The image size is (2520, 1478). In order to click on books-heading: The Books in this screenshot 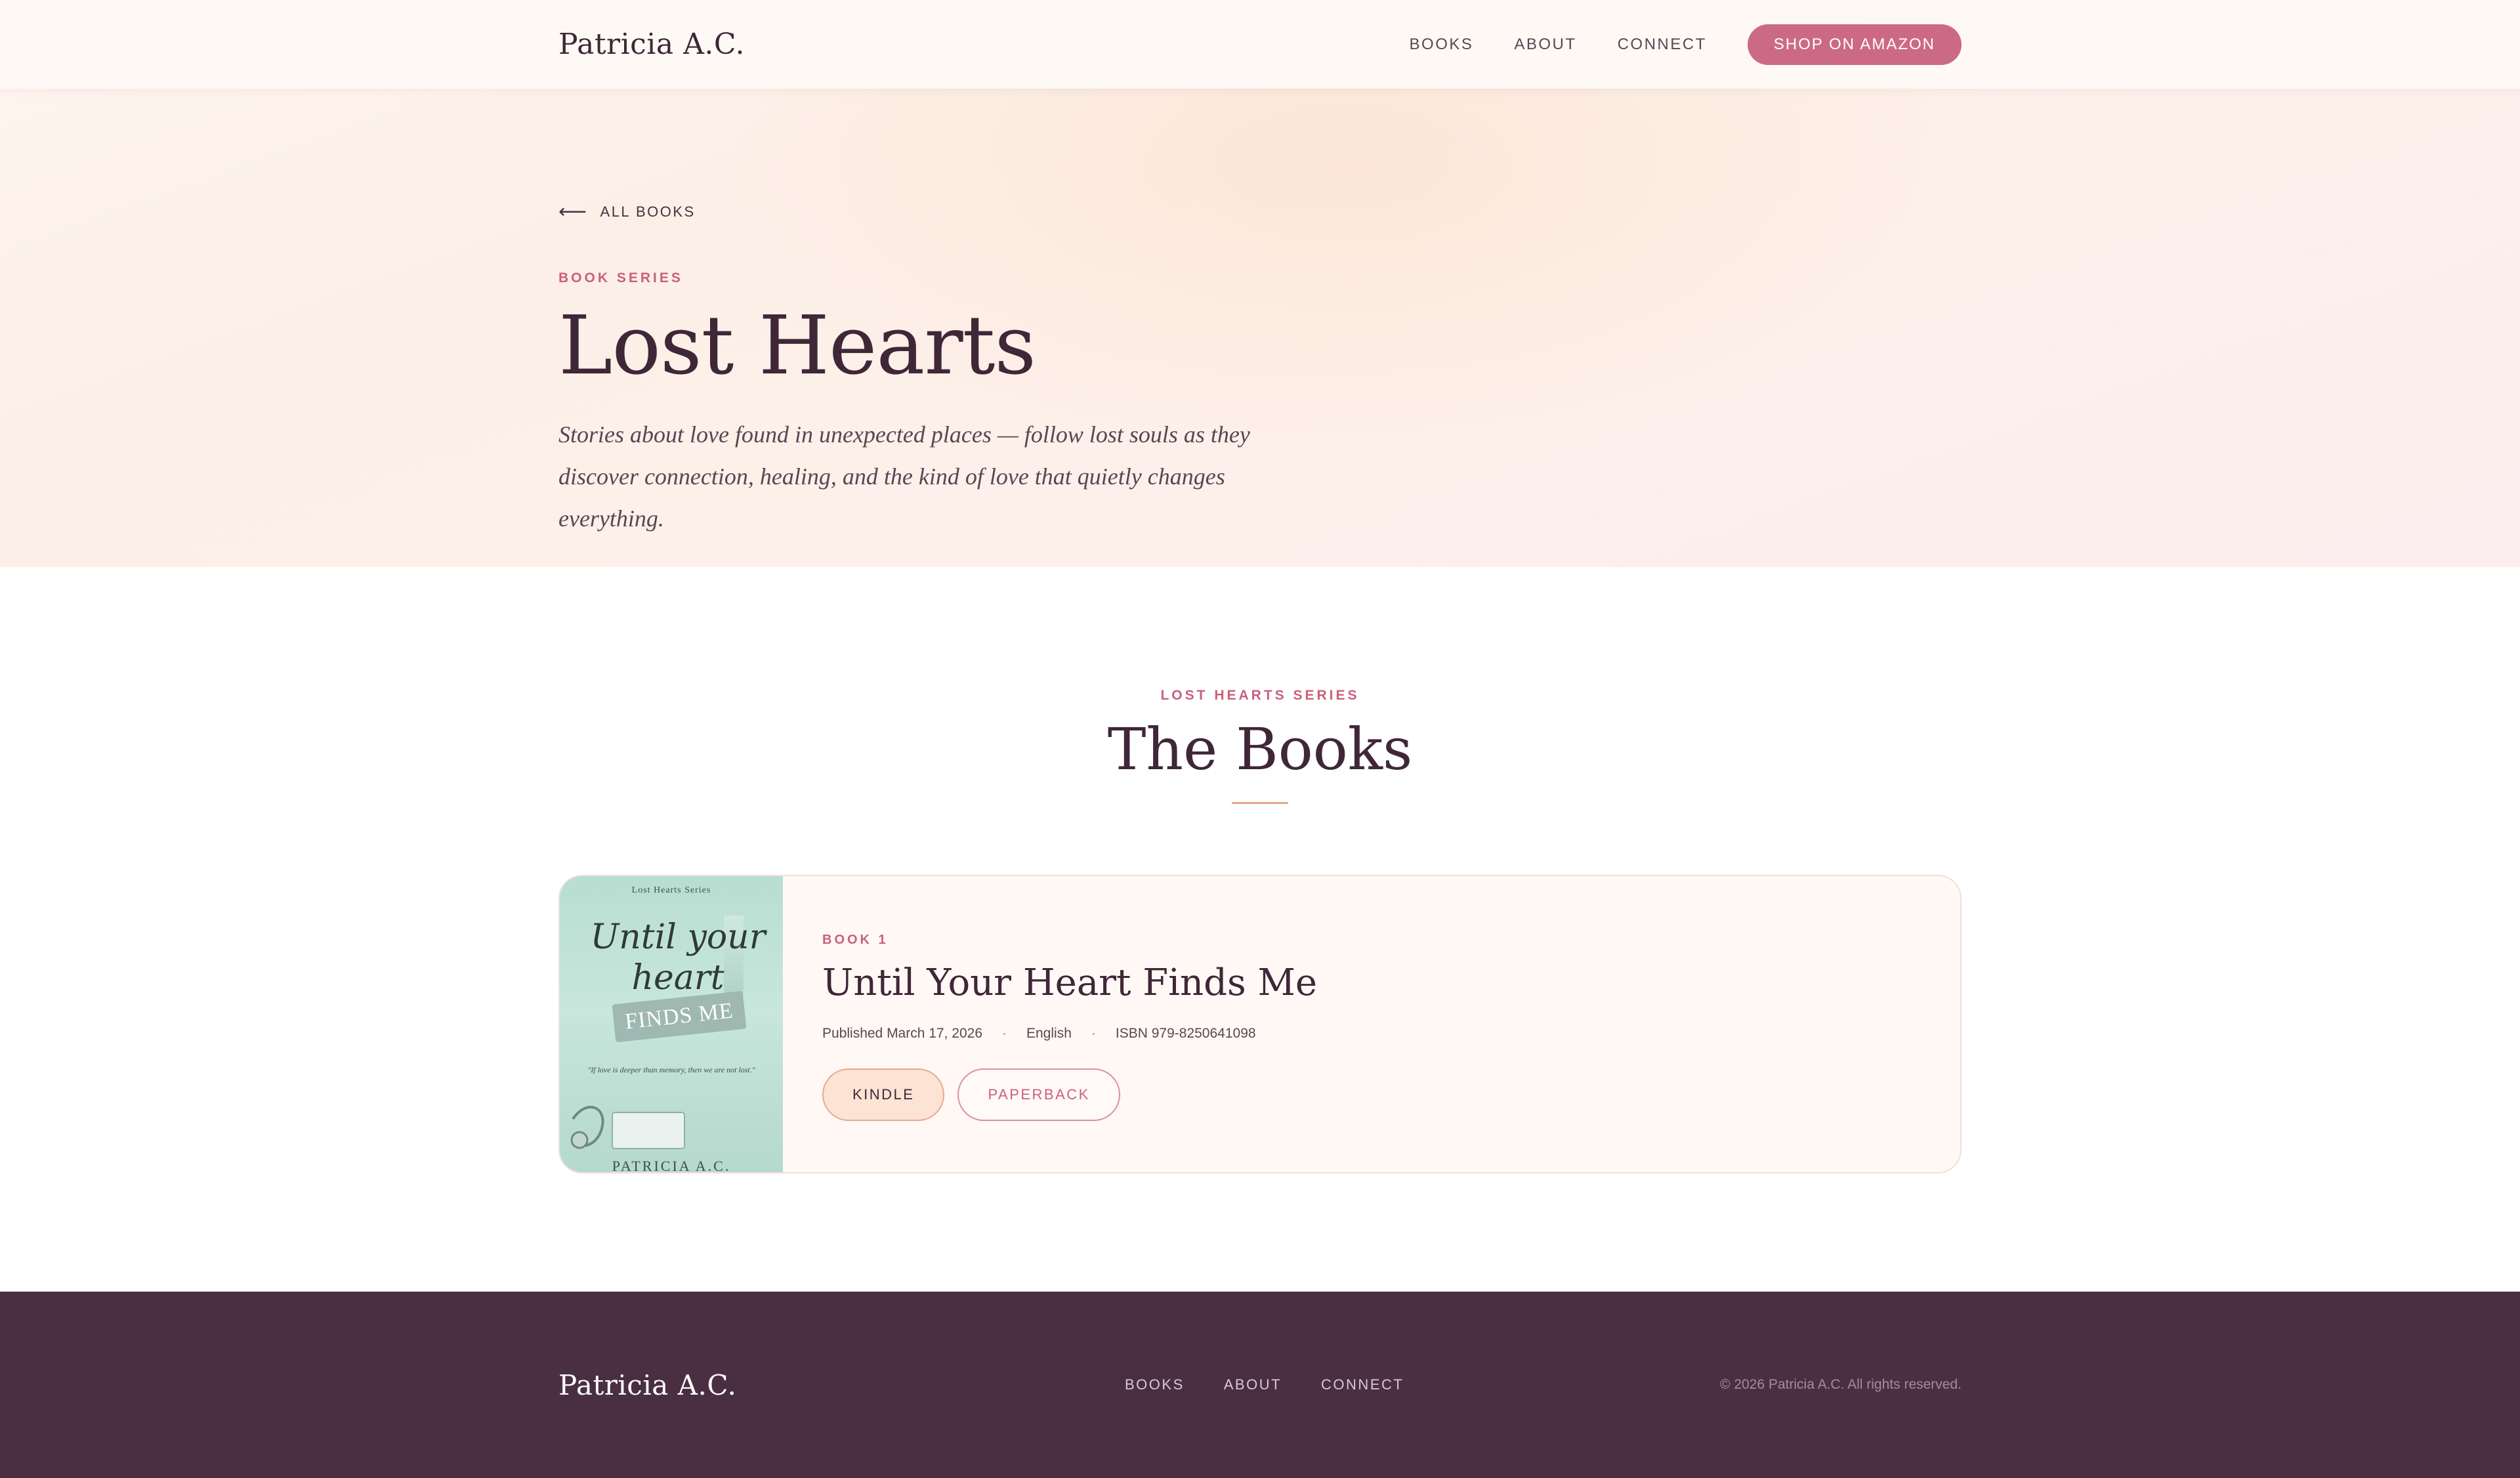, I will do `click(1260, 749)`.